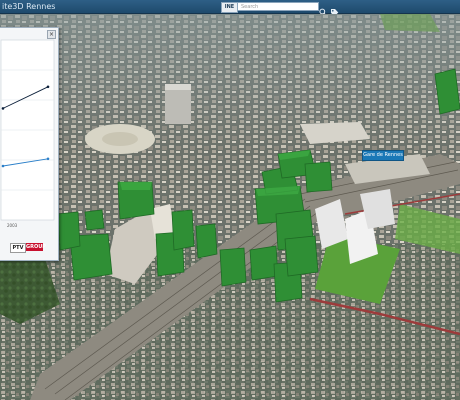  I want to click on chart-panel: × 2003 PTV GROUP, so click(29, 144).